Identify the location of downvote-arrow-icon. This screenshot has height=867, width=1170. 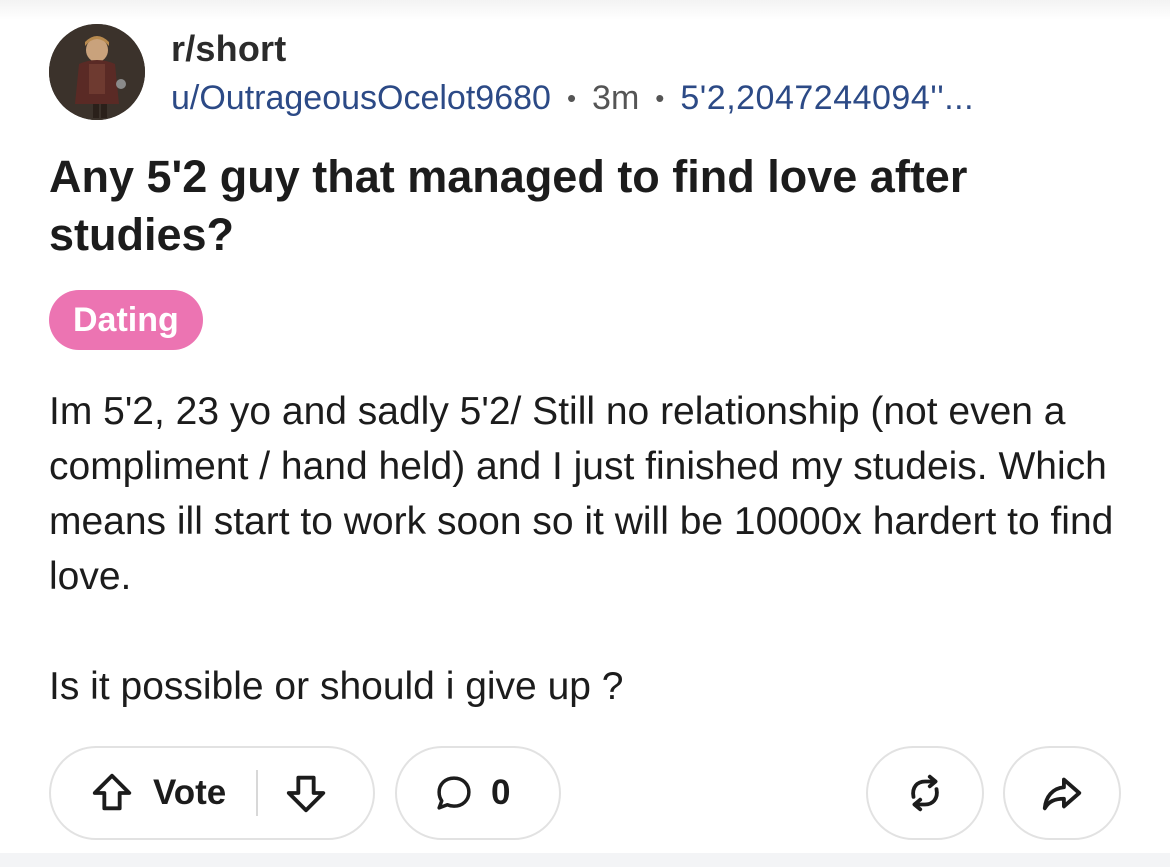
(306, 794).